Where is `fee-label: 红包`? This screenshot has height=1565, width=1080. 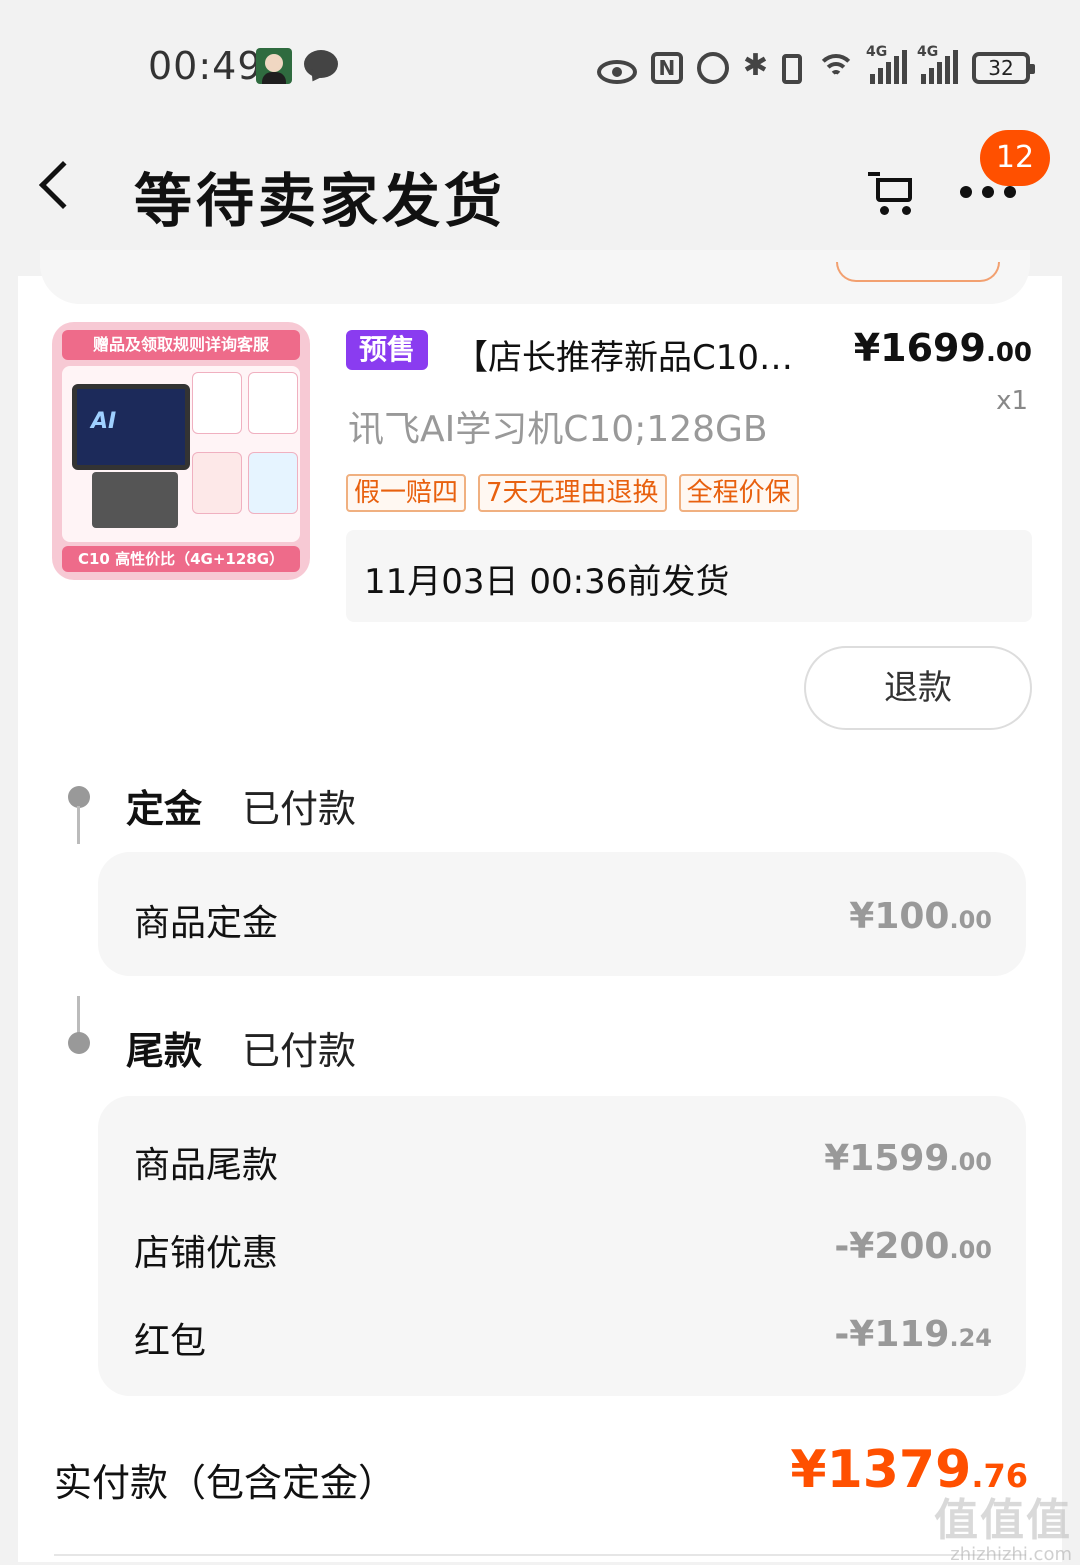
fee-label: 红包 is located at coordinates (170, 1341).